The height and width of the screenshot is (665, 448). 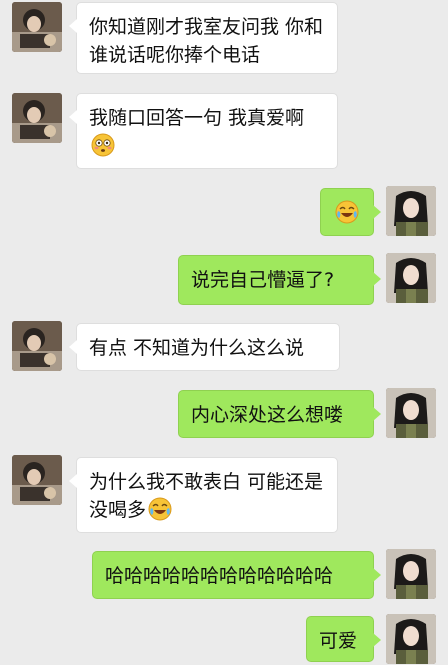 What do you see at coordinates (206, 41) in the screenshot?
I see `message-text: 你知道刚才我室友问我 你和谁说话呢你捧个电话` at bounding box center [206, 41].